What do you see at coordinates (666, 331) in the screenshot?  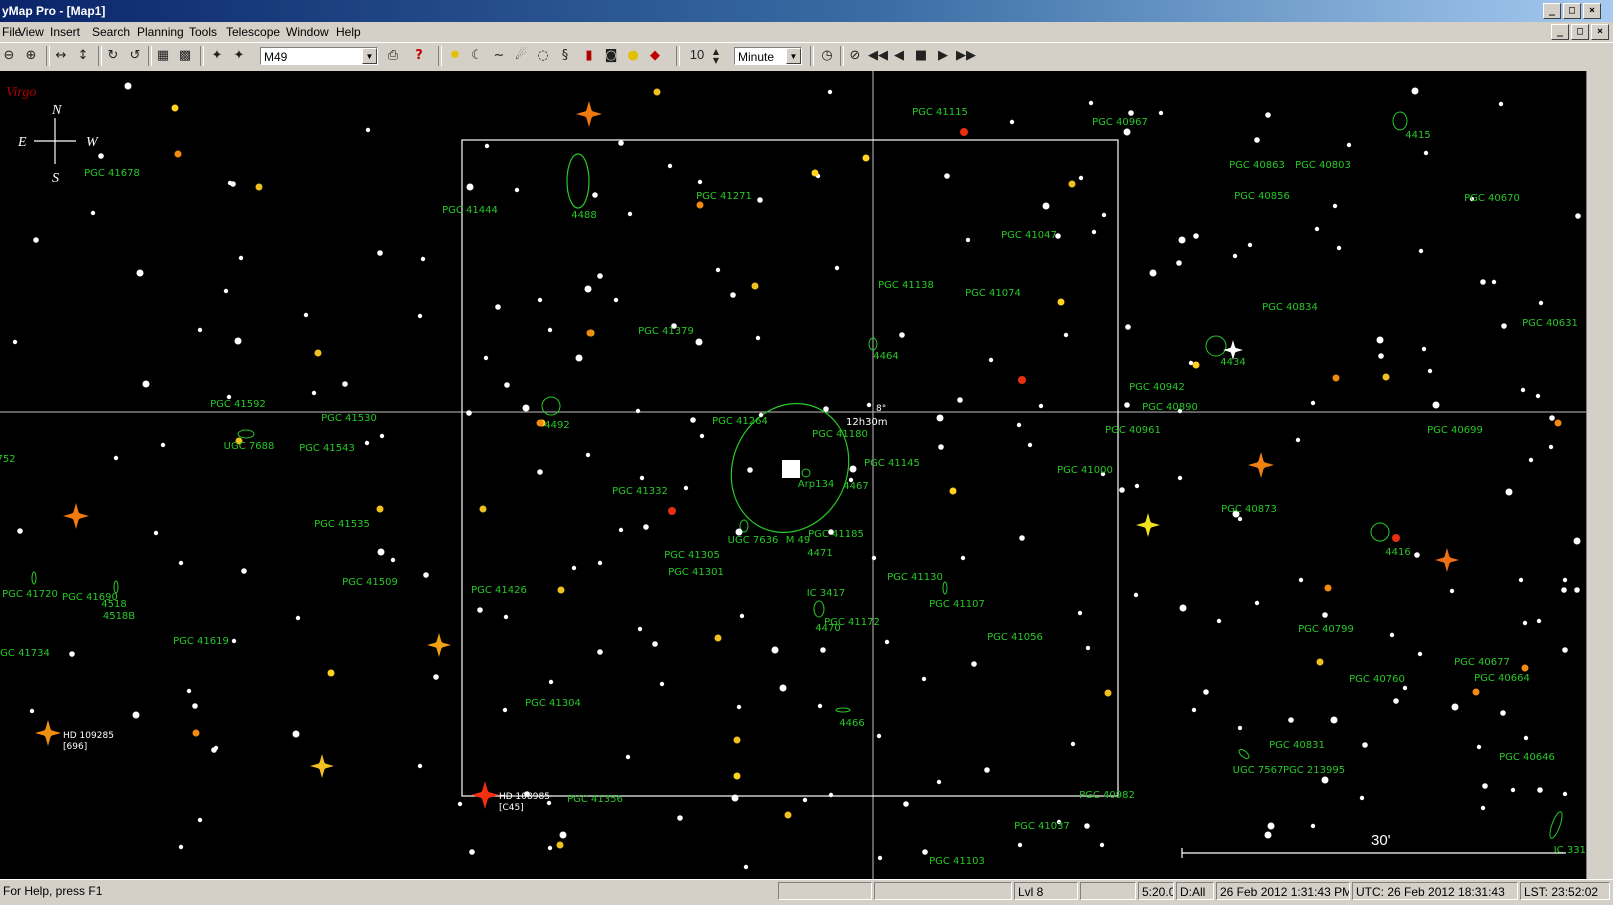 I see `object-label: PGC 41379` at bounding box center [666, 331].